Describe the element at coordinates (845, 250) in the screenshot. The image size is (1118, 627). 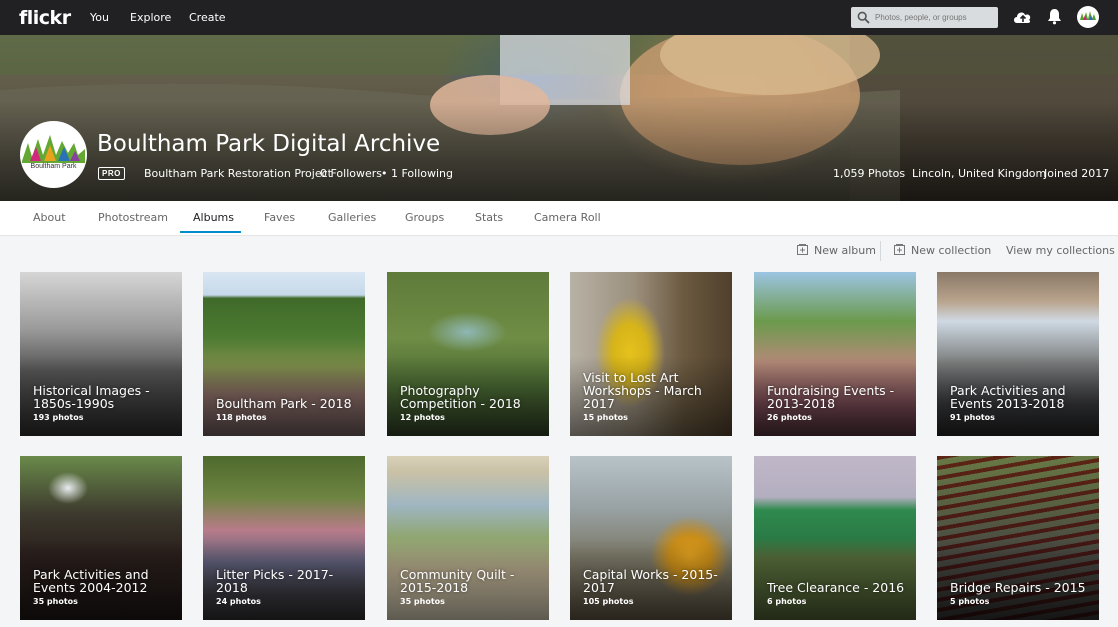
I see `new-album-button: New album` at that location.